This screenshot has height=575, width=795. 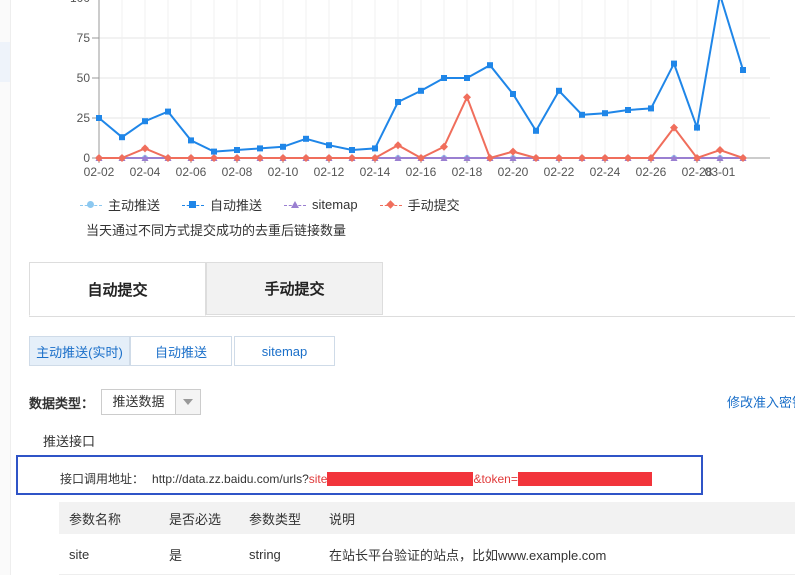 I want to click on tab-manual-submit: 手动提交, so click(x=294, y=288).